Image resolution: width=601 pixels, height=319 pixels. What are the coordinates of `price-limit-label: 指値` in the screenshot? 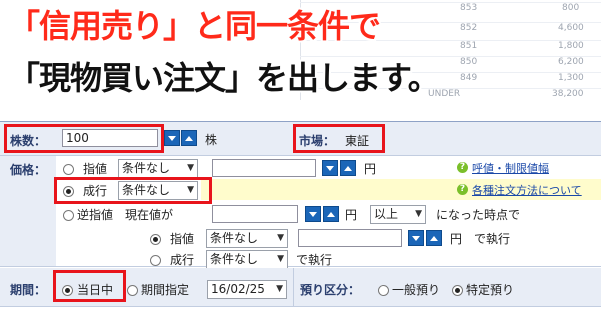 It's located at (95, 169).